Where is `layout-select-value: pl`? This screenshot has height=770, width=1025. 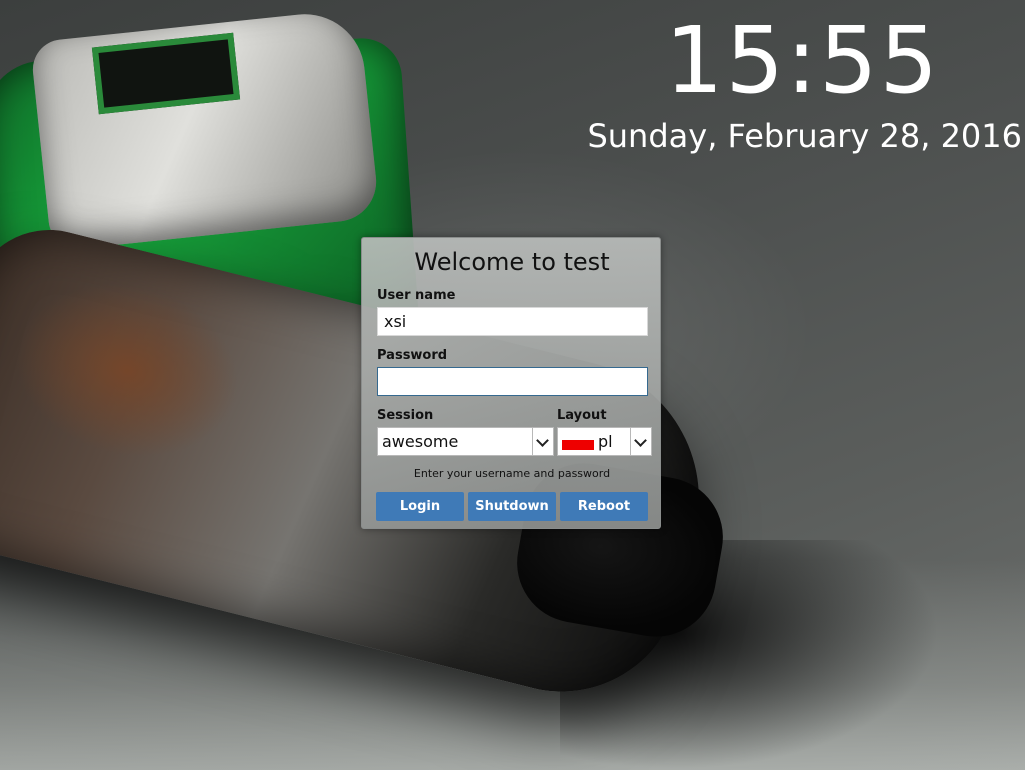 layout-select-value: pl is located at coordinates (605, 441).